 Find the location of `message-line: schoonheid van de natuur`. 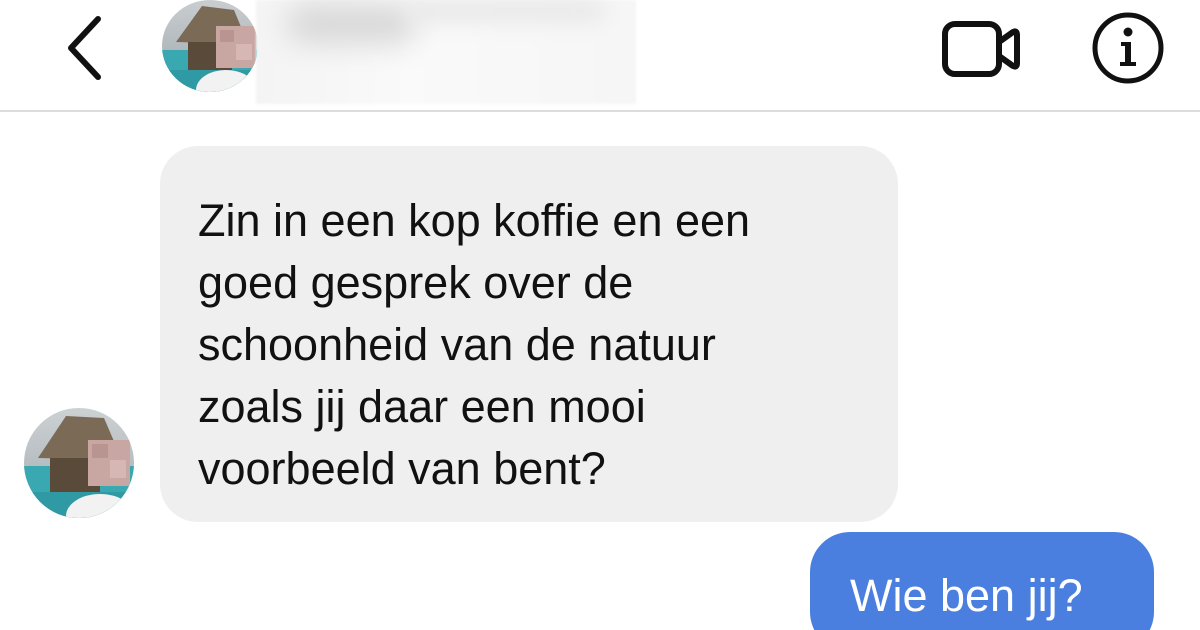

message-line: schoonheid van de natuur is located at coordinates (457, 344).